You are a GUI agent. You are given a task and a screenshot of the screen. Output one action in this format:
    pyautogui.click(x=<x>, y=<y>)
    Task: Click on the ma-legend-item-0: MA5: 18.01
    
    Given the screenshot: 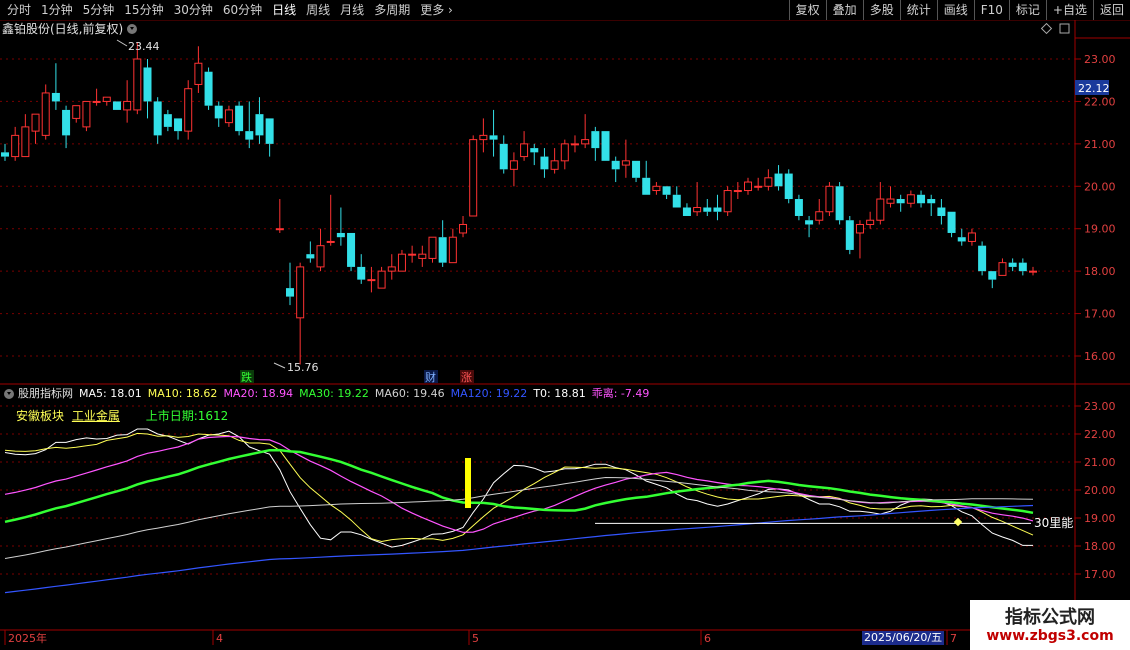 What is the action you would take?
    pyautogui.click(x=110, y=393)
    